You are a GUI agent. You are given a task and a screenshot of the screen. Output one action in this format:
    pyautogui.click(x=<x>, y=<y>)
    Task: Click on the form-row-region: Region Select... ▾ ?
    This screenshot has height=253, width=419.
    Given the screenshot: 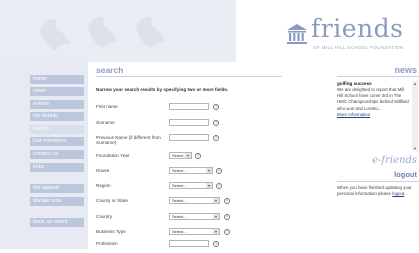 What is the action you would take?
    pyautogui.click(x=189, y=188)
    